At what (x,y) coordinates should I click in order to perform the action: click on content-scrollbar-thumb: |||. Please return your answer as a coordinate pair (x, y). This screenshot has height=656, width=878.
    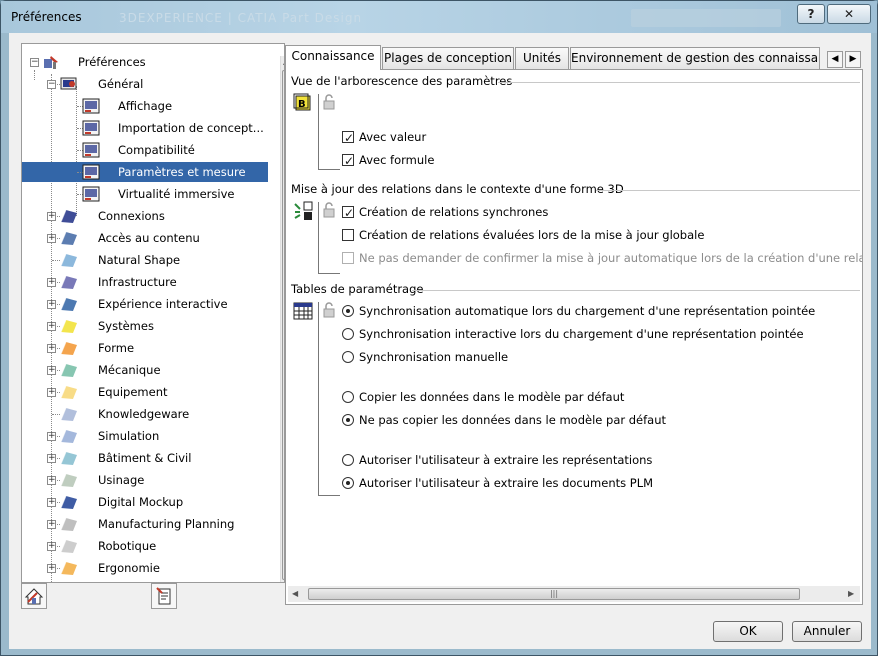
    Looking at the image, I should click on (554, 594).